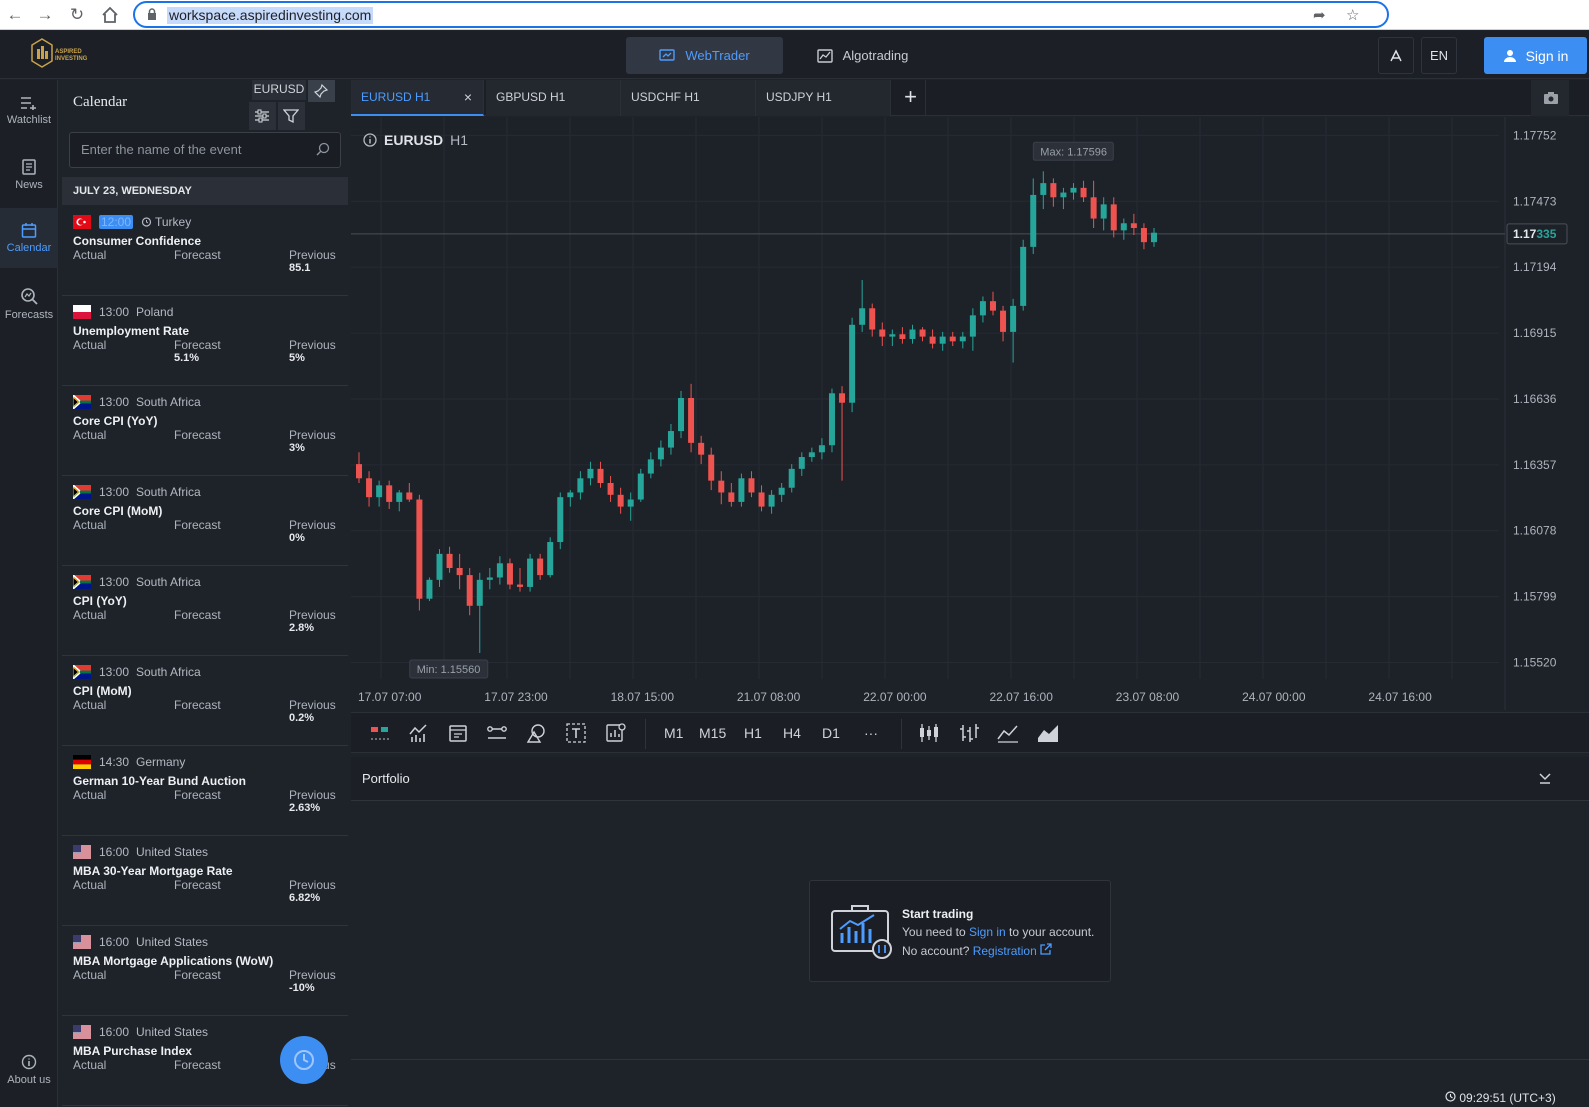 The image size is (1589, 1107). What do you see at coordinates (761, 14) in the screenshot?
I see `address-bar: workspace.aspiredinvesting.com ➦ ☆` at bounding box center [761, 14].